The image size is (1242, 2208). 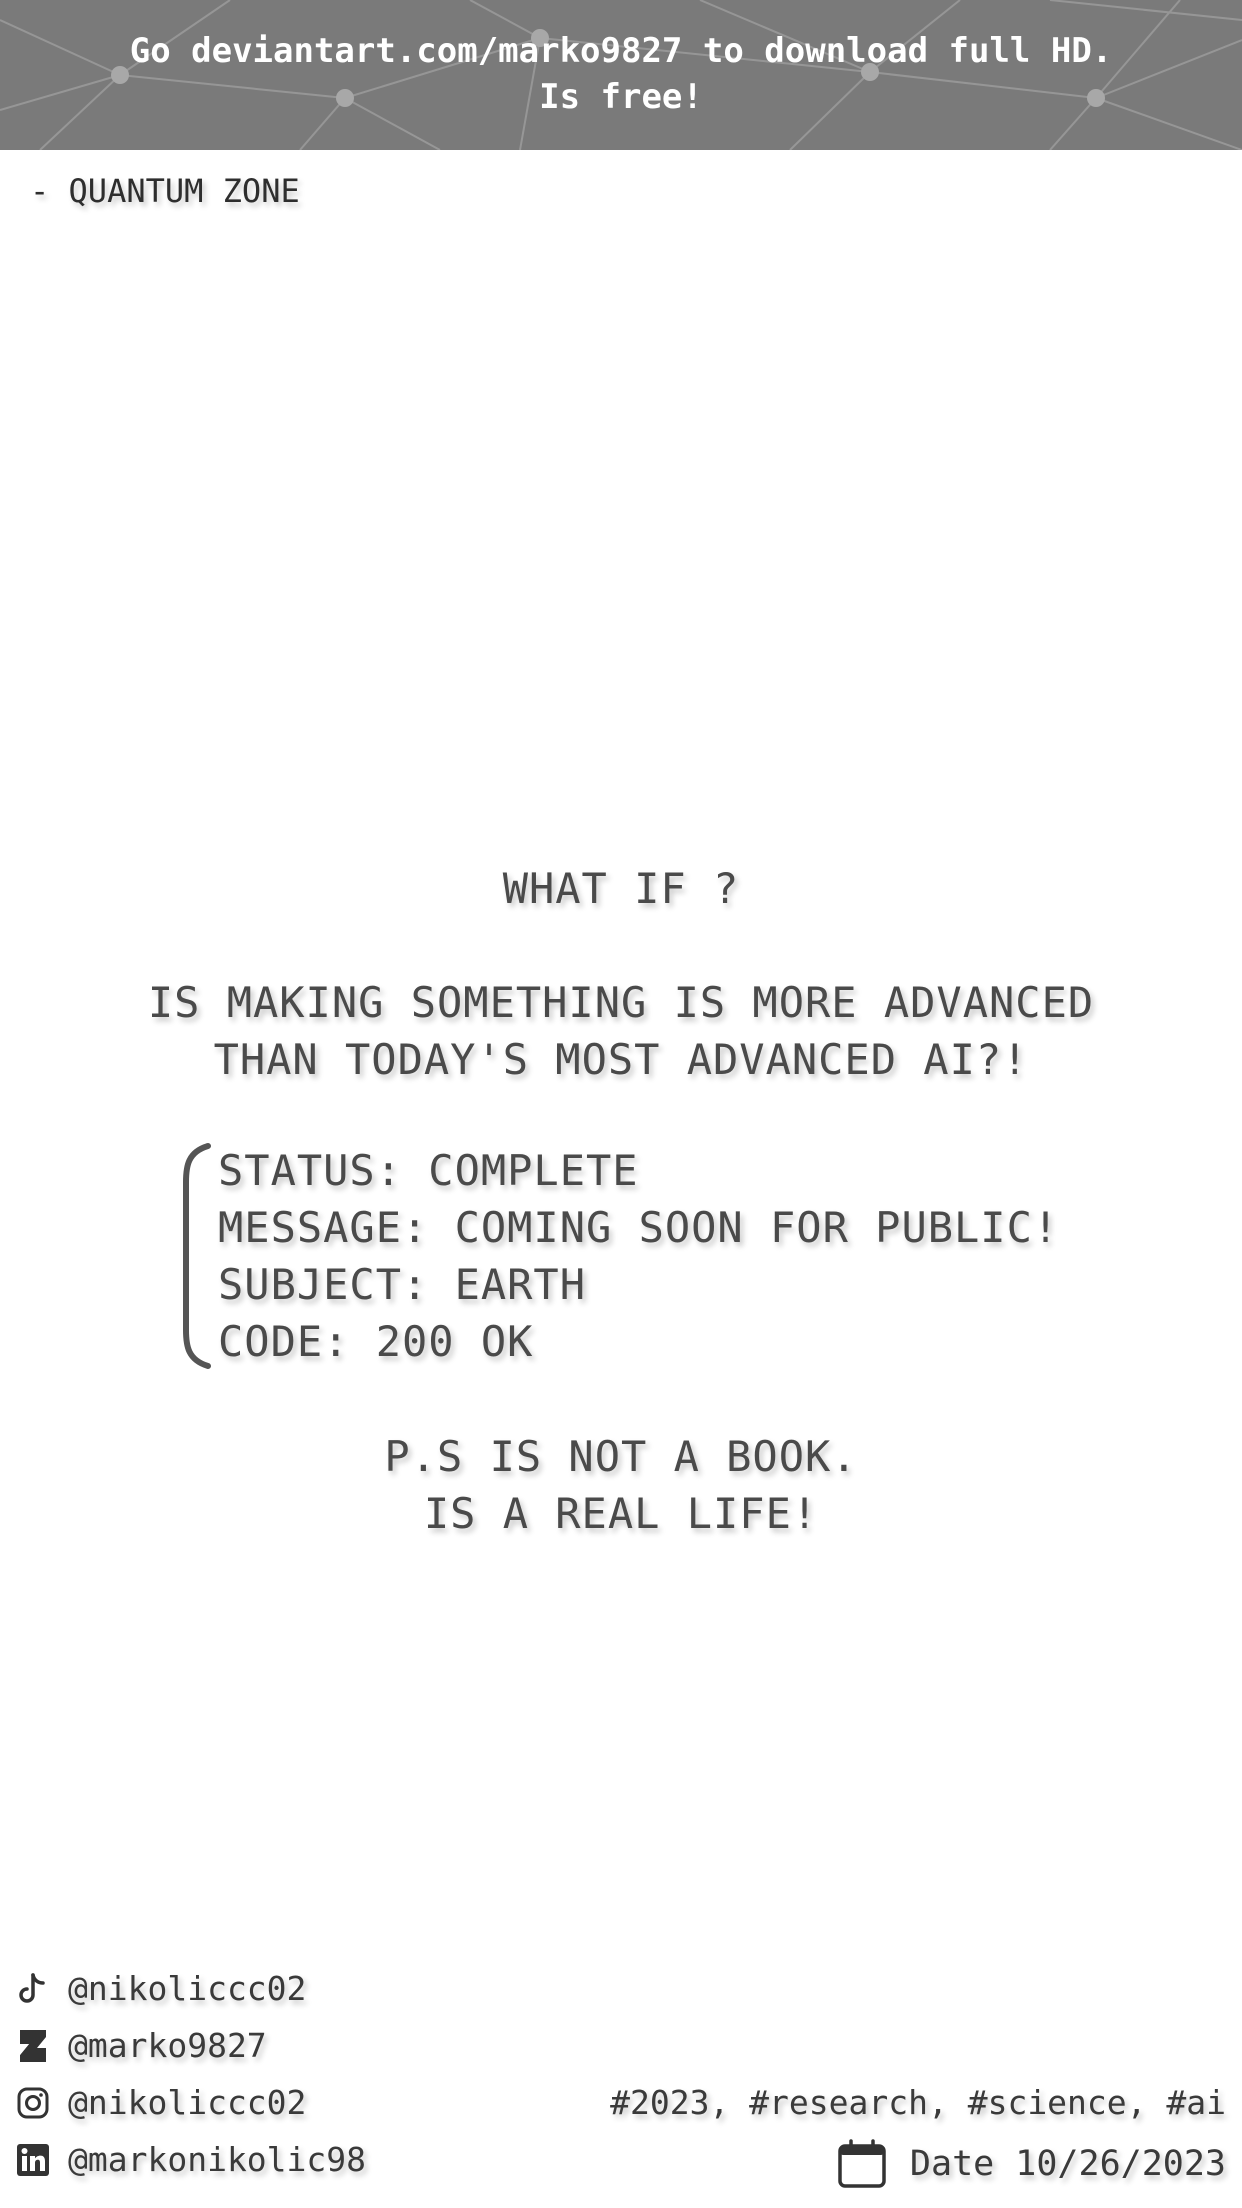 What do you see at coordinates (1067, 2164) in the screenshot?
I see `date-text: Date 10/26/2023` at bounding box center [1067, 2164].